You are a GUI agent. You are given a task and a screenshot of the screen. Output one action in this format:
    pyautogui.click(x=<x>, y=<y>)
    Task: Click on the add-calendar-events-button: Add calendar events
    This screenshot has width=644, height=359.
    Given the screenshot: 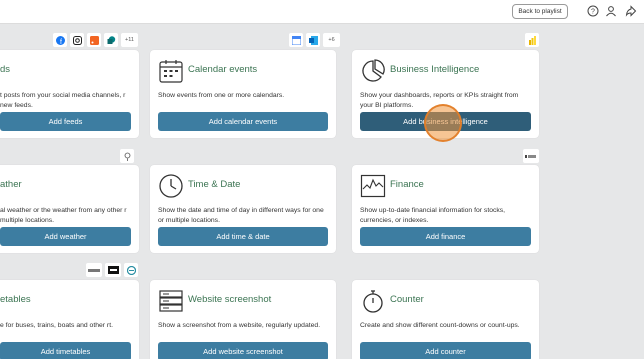 What is the action you would take?
    pyautogui.click(x=243, y=121)
    